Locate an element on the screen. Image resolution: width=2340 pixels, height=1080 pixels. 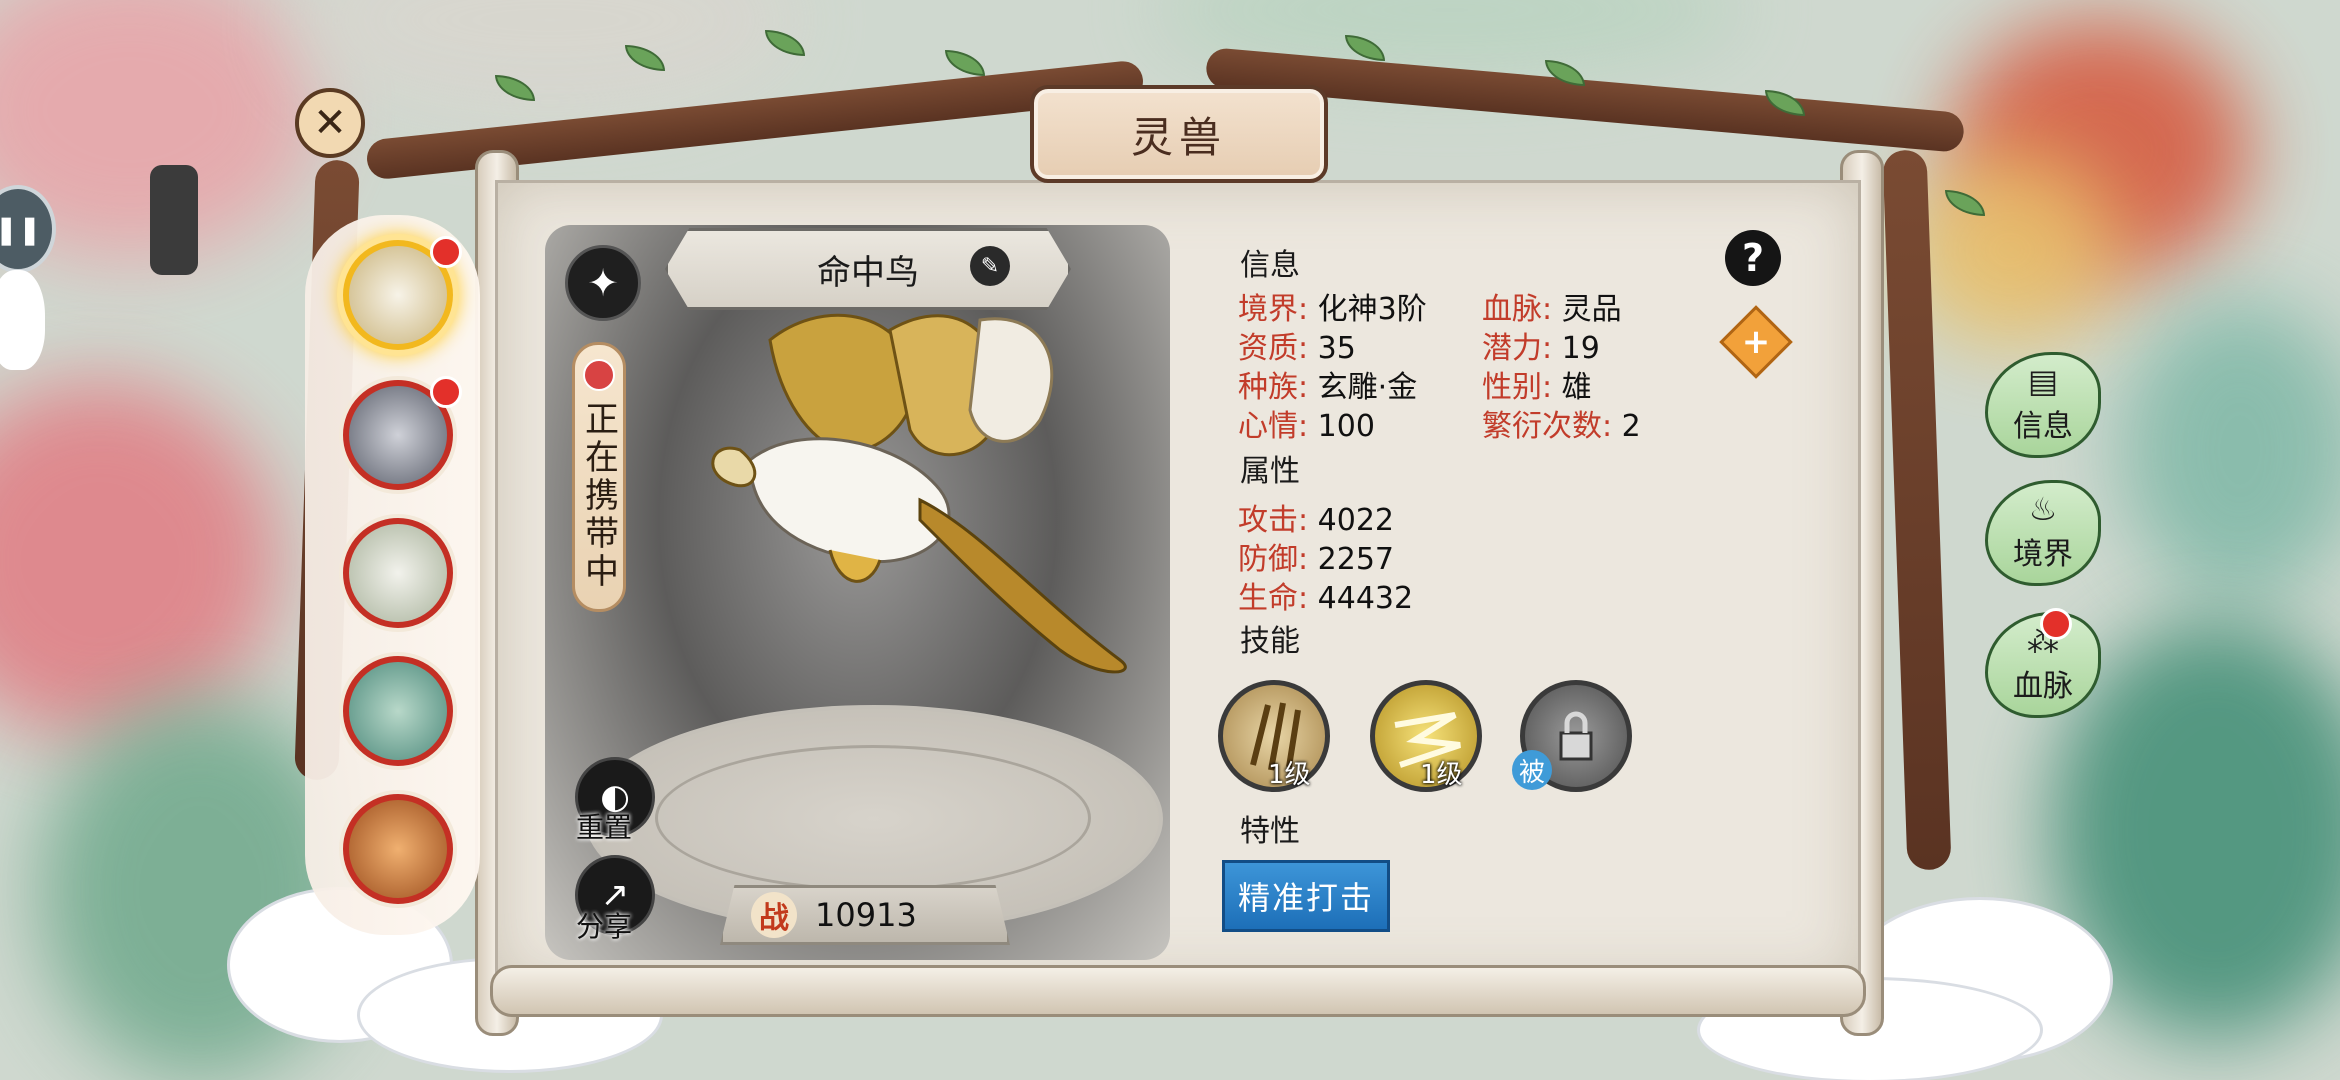
attack-row: 攻击: 4022 is located at coordinates (1316, 520).